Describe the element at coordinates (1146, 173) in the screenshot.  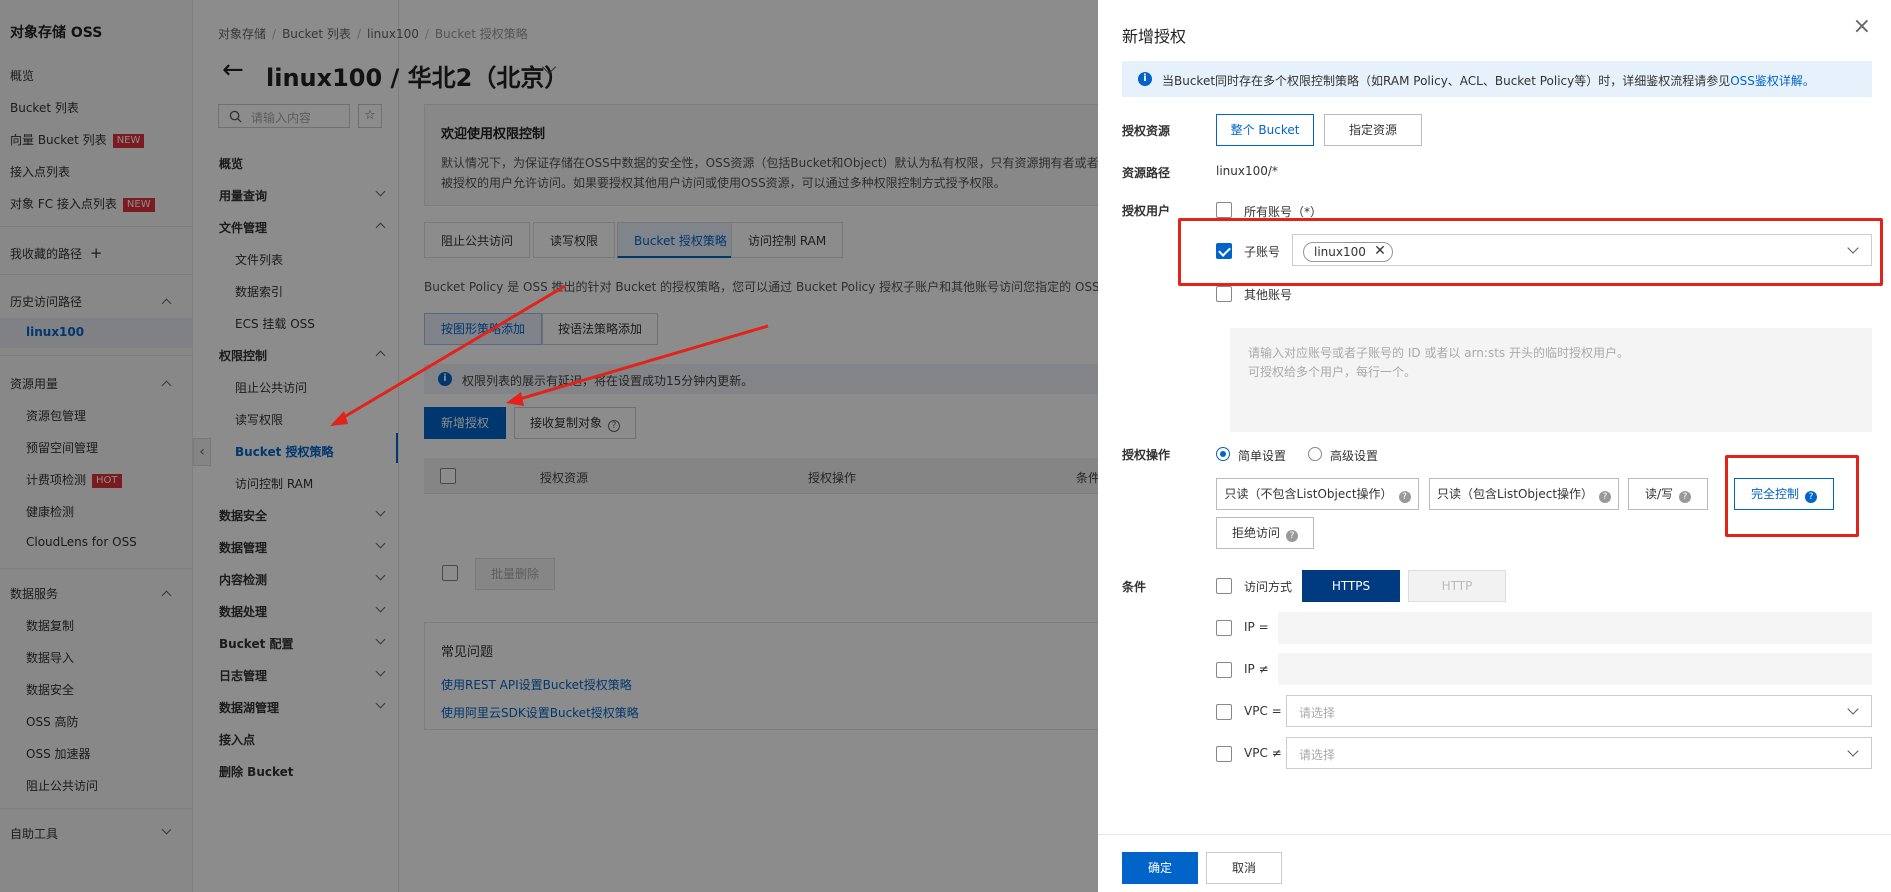
I see `path-label: 资源路径` at that location.